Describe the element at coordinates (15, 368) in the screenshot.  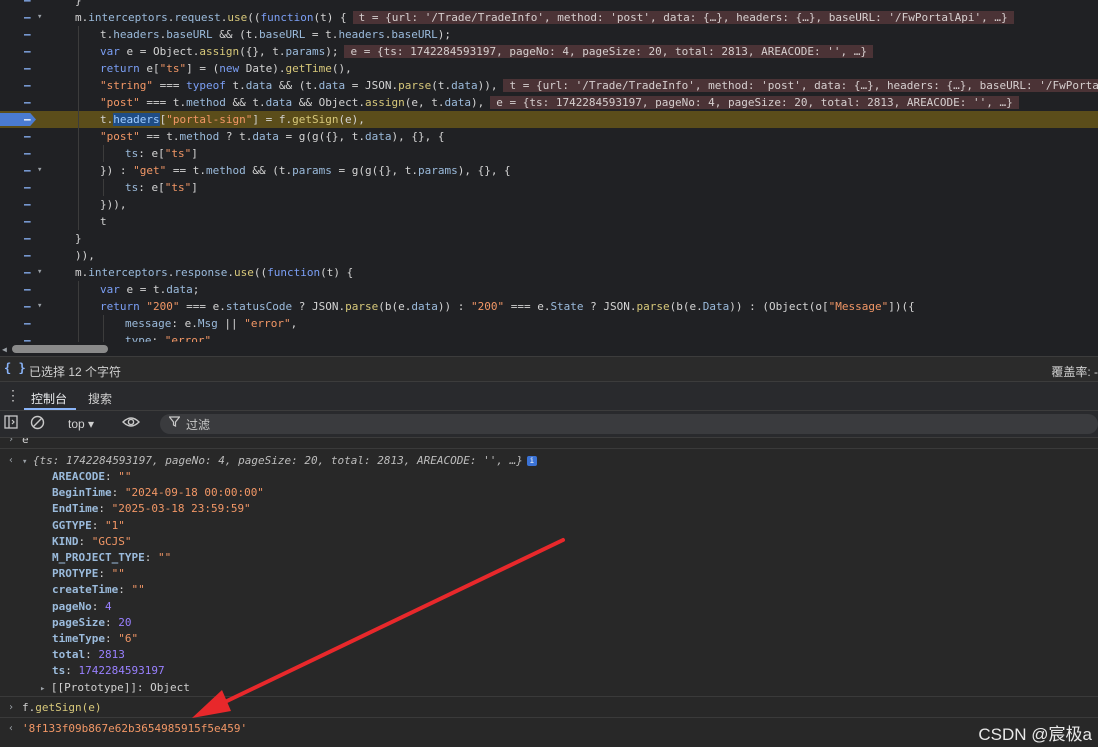
I see `pretty-print-icon: { }` at that location.